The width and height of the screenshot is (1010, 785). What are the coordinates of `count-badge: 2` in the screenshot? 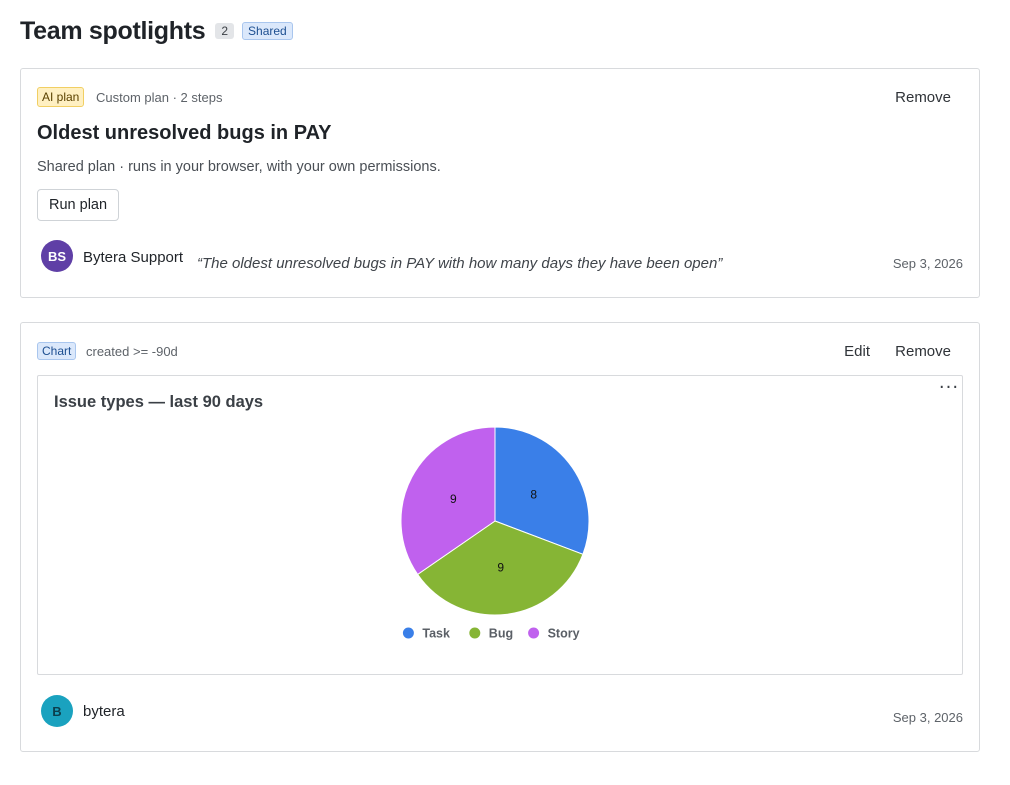 It's located at (225, 31).